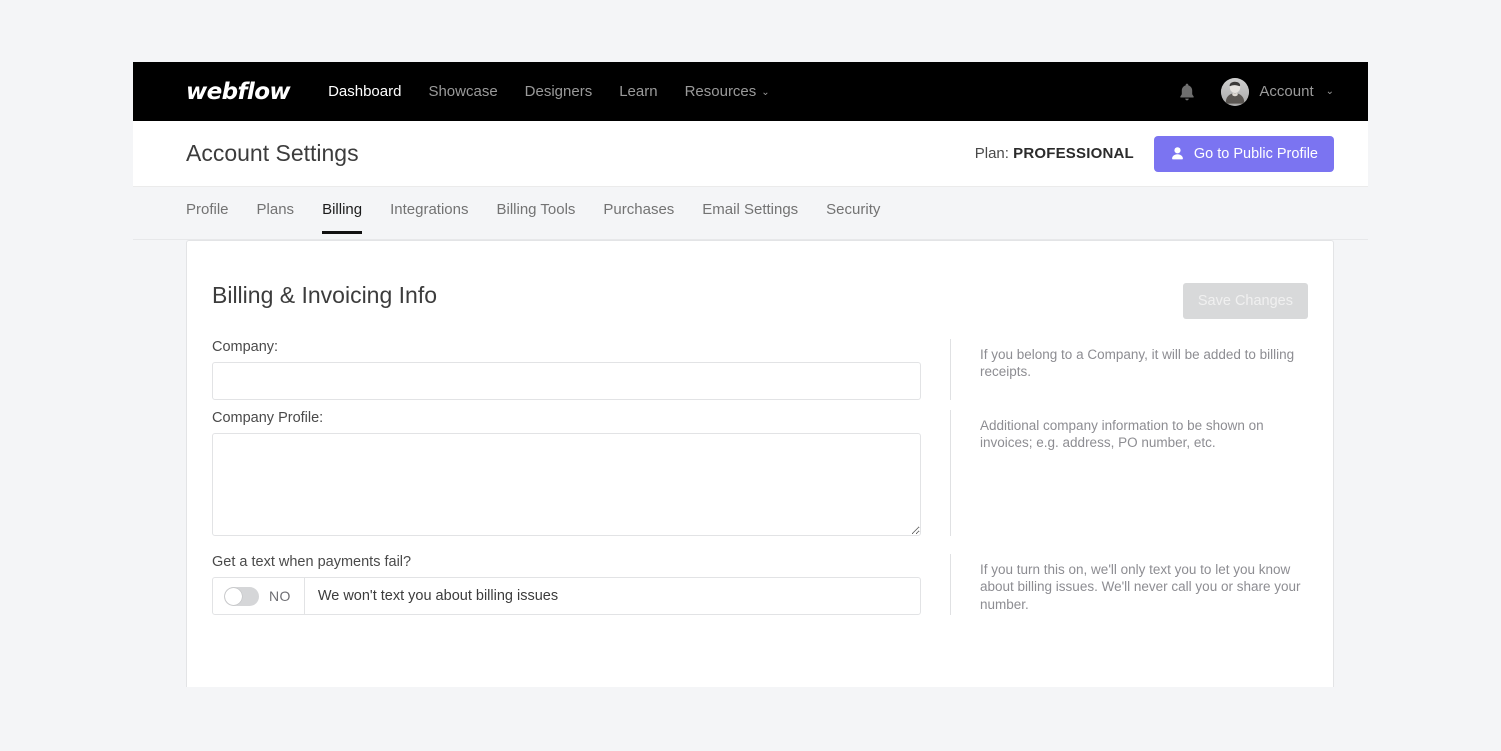  I want to click on company-profile-textarea, so click(566, 484).